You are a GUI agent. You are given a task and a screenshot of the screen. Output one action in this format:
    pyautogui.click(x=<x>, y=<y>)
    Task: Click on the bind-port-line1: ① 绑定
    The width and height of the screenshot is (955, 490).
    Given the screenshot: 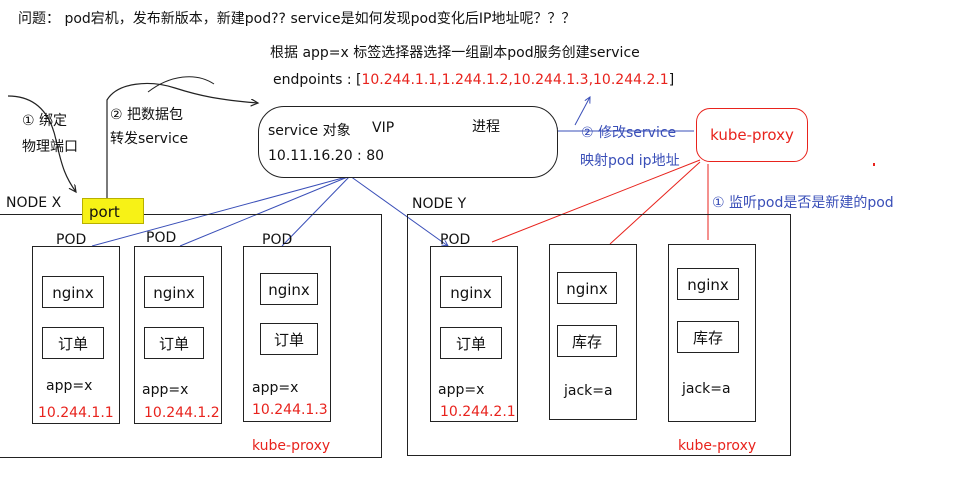 What is the action you would take?
    pyautogui.click(x=45, y=121)
    